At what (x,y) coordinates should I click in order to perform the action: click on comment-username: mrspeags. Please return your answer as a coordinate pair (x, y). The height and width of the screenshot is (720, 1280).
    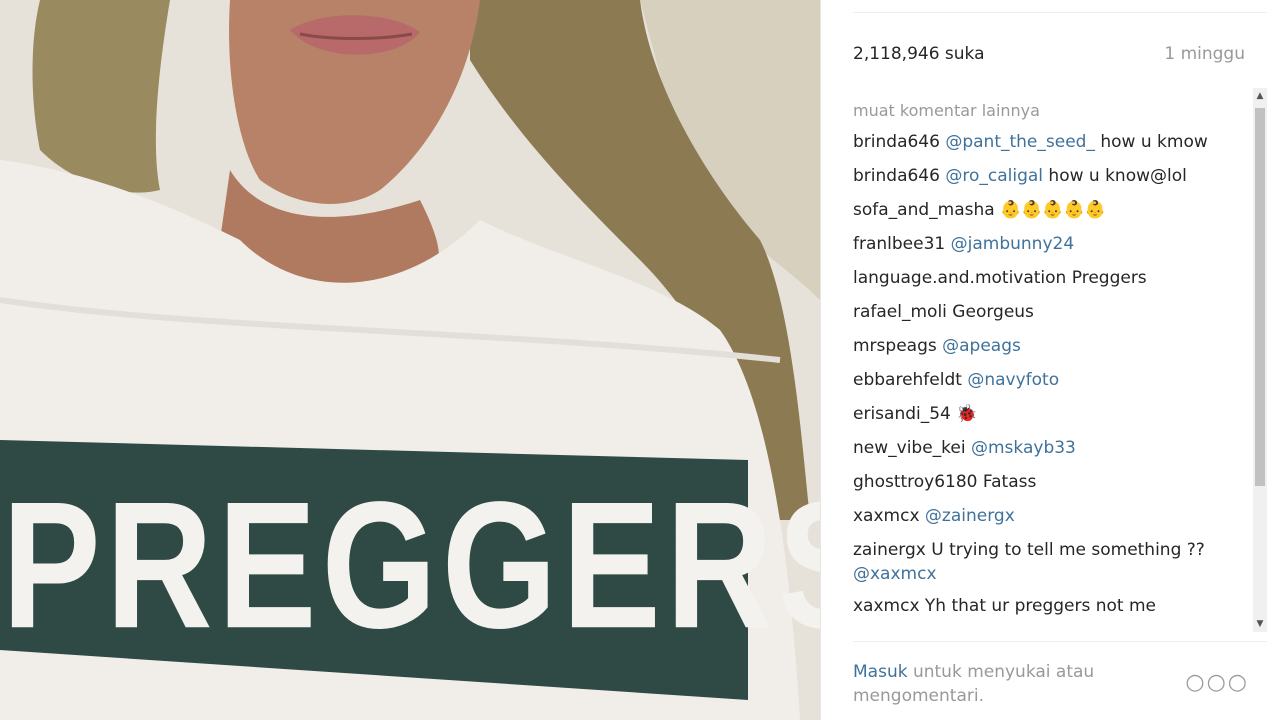
    Looking at the image, I should click on (895, 346).